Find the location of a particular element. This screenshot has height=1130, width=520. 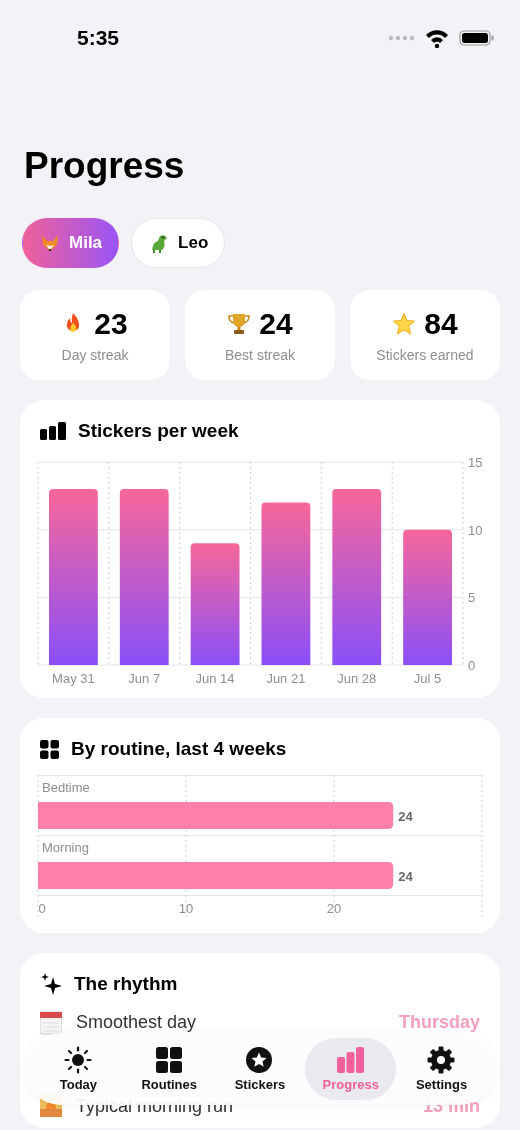

stat-value: 23 is located at coordinates (111, 324).